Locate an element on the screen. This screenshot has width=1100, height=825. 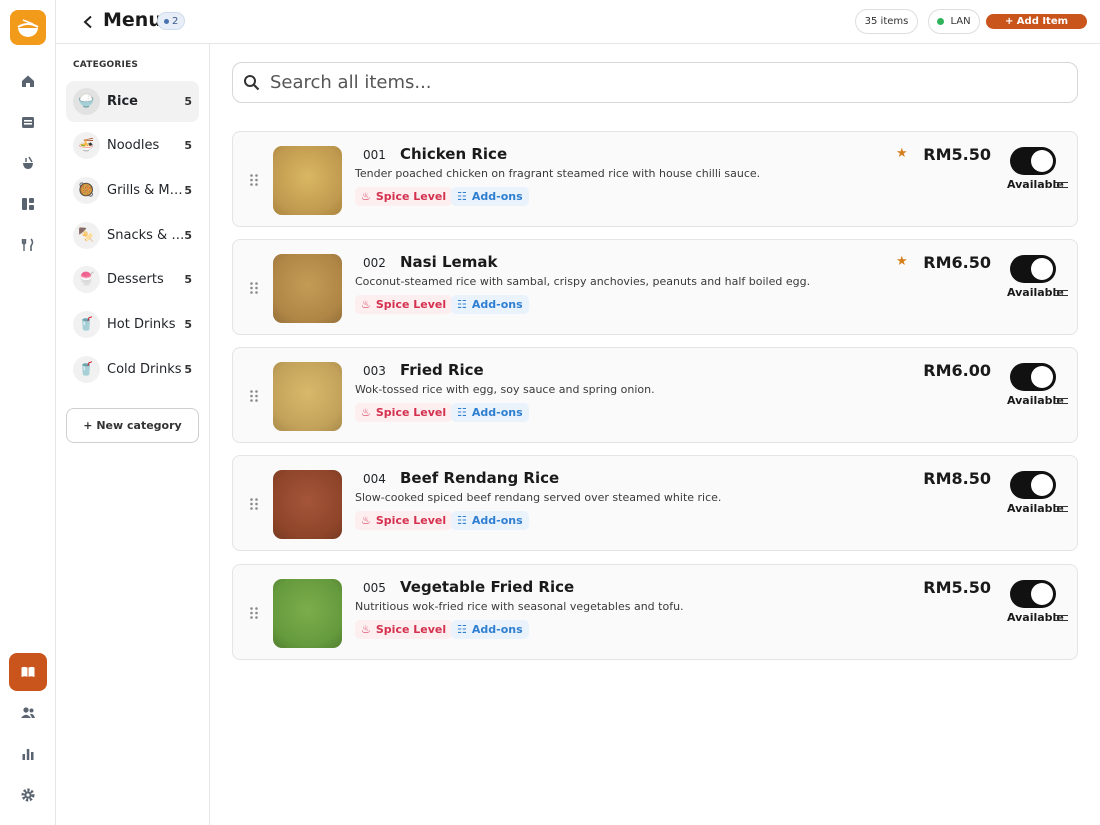
users-icon is located at coordinates (28, 713).